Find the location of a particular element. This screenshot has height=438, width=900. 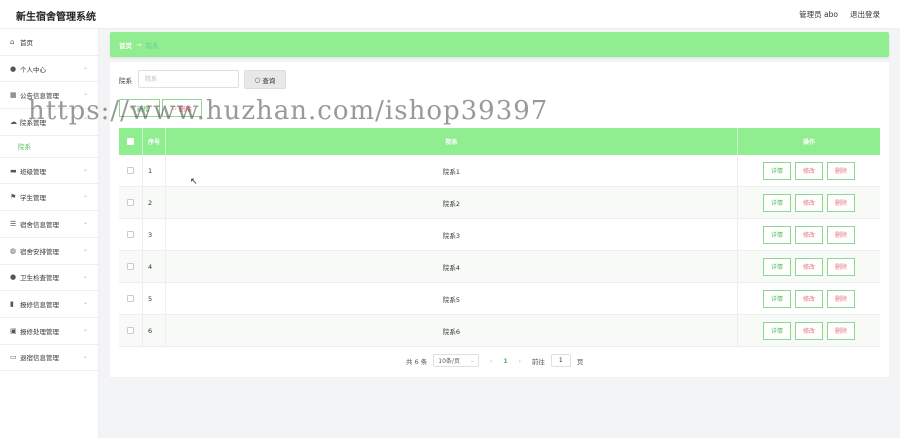

row-index: 5 is located at coordinates (154, 298).